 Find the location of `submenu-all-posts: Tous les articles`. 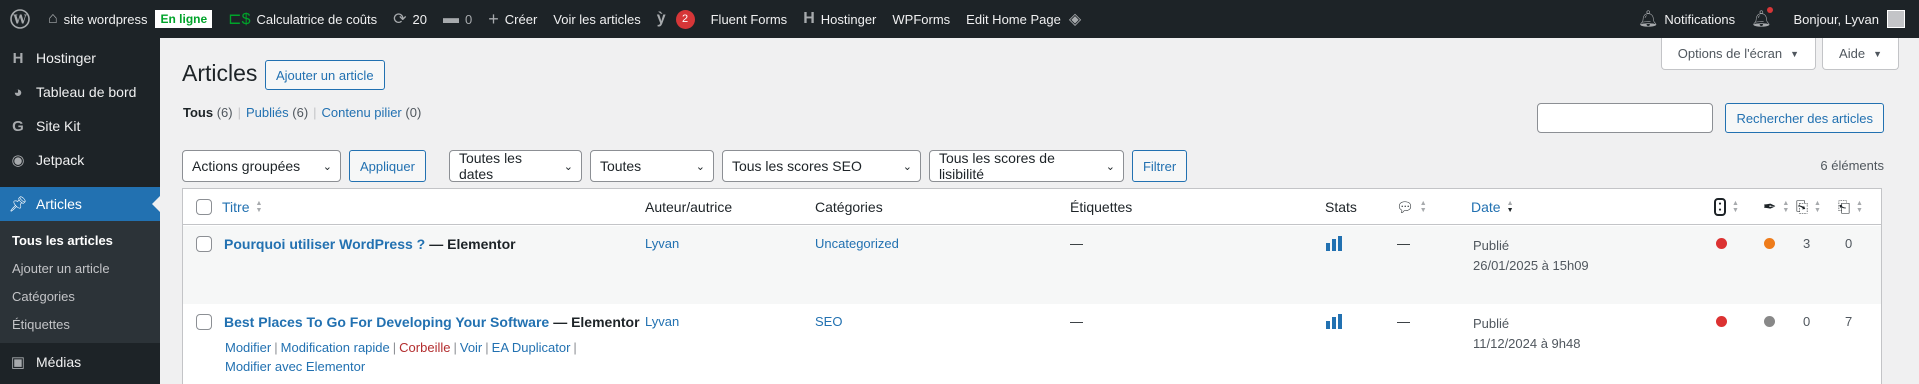

submenu-all-posts: Tous les articles is located at coordinates (80, 241).